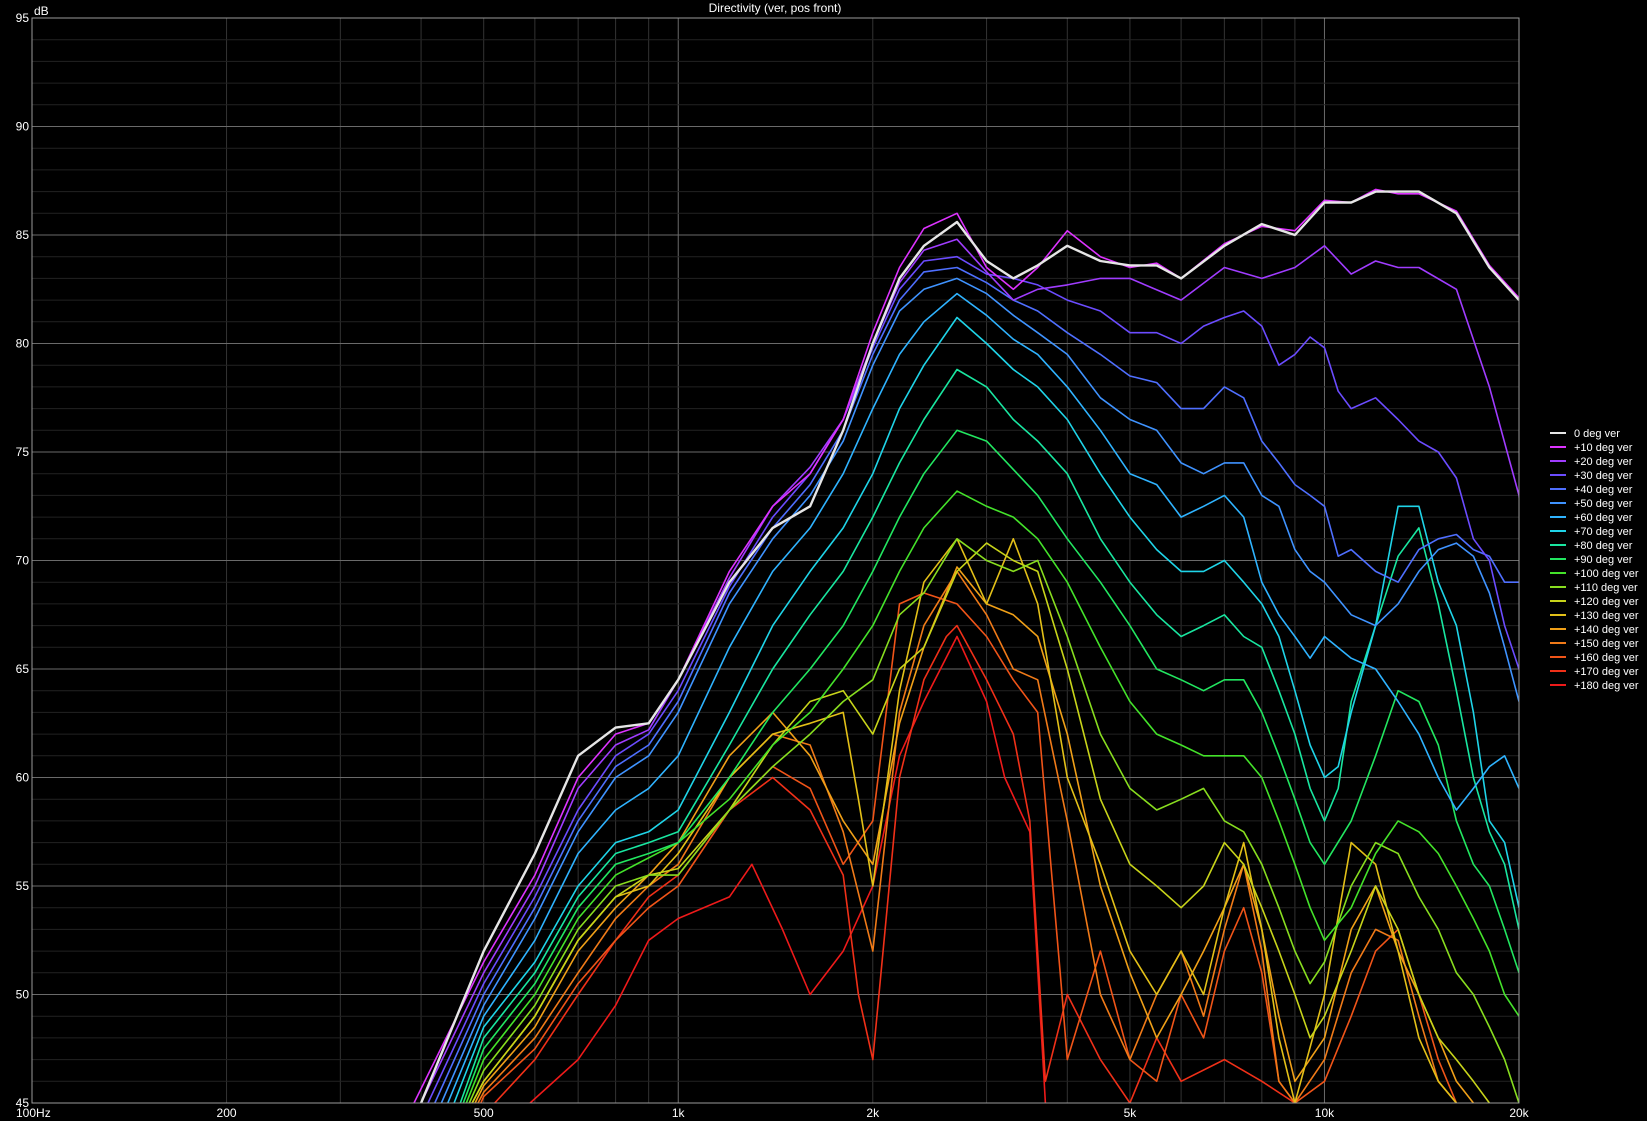 Image resolution: width=1647 pixels, height=1121 pixels. What do you see at coordinates (1603, 560) in the screenshot?
I see `legend-label: +90 deg ver` at bounding box center [1603, 560].